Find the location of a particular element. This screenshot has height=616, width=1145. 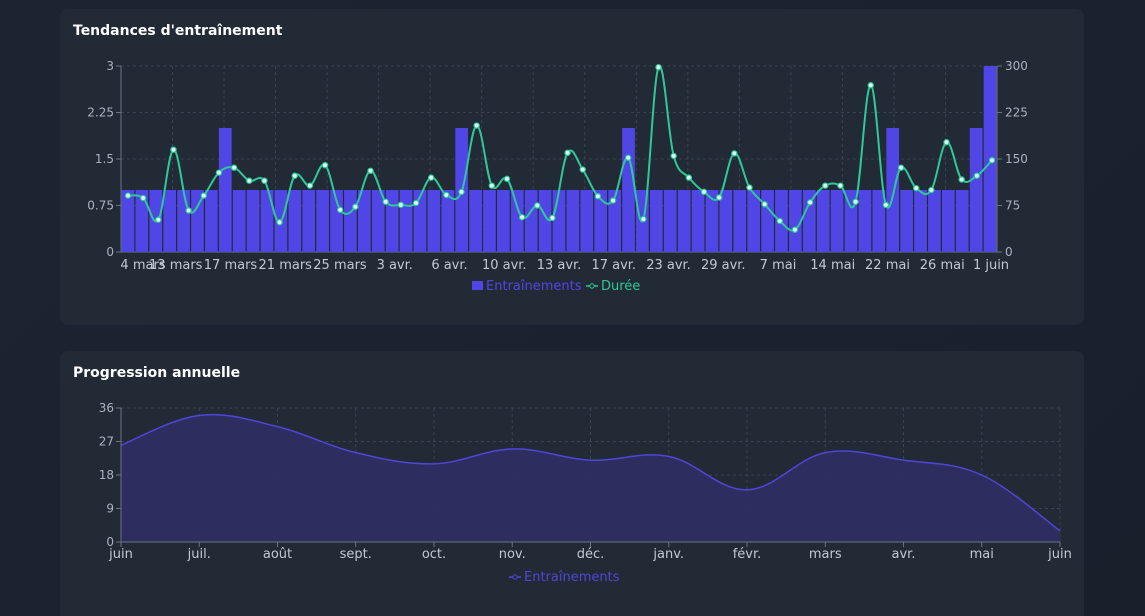

x-tick-label: 21 mars is located at coordinates (286, 265).